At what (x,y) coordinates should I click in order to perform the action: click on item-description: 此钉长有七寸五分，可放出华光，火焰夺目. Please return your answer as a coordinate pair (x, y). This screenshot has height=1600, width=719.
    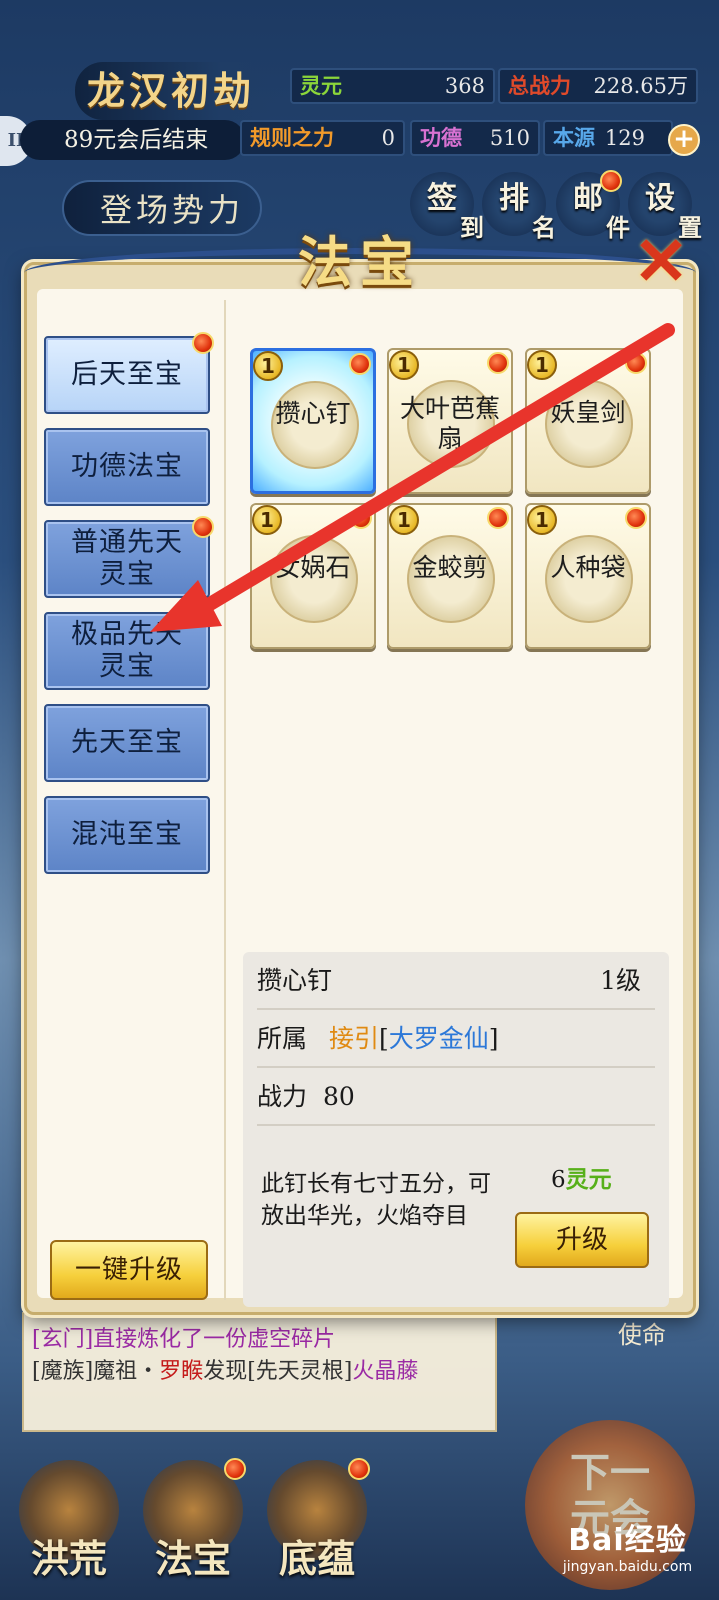
    Looking at the image, I should click on (376, 1200).